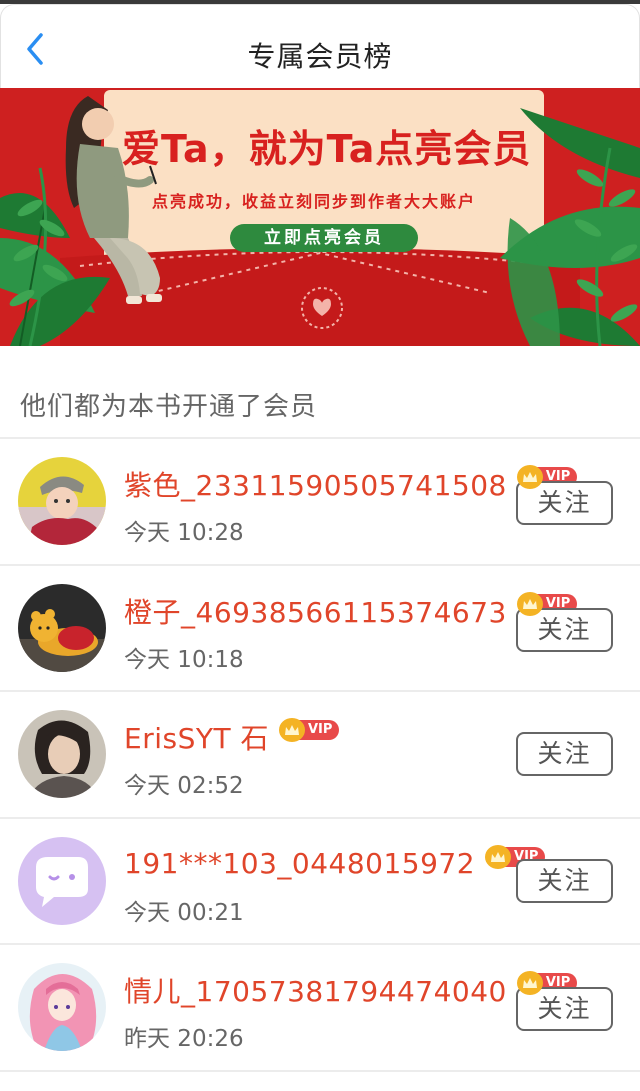 The image size is (640, 1091). I want to click on member-time: 今天 10:28, so click(184, 533).